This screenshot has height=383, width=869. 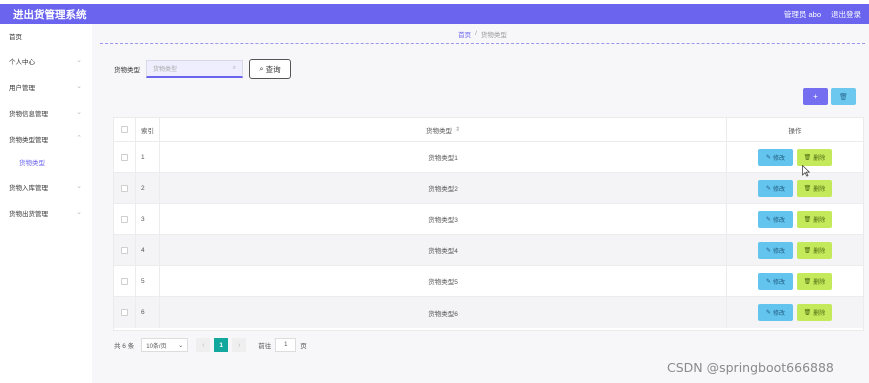 I want to click on top-actions: + 🗑, so click(x=829, y=96).